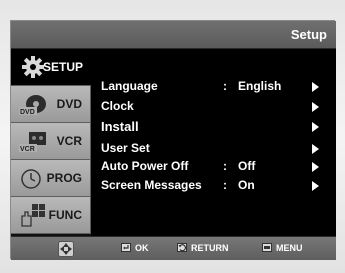 Image resolution: width=345 pixels, height=273 pixels. What do you see at coordinates (289, 248) in the screenshot?
I see `menu-label: MENU` at bounding box center [289, 248].